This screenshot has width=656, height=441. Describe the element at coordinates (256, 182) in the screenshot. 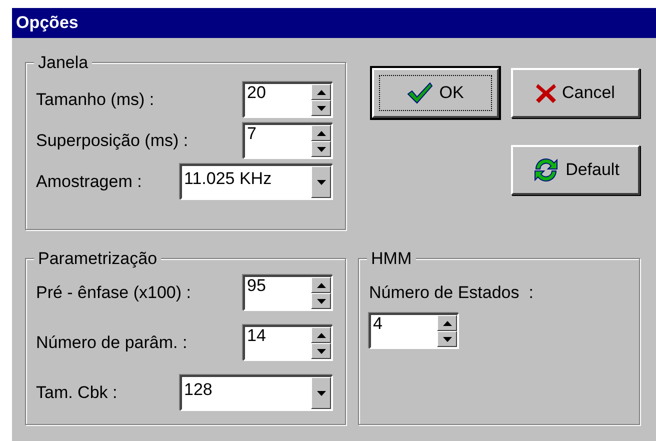

I see `dropdown-field: 11.025 KHz` at that location.